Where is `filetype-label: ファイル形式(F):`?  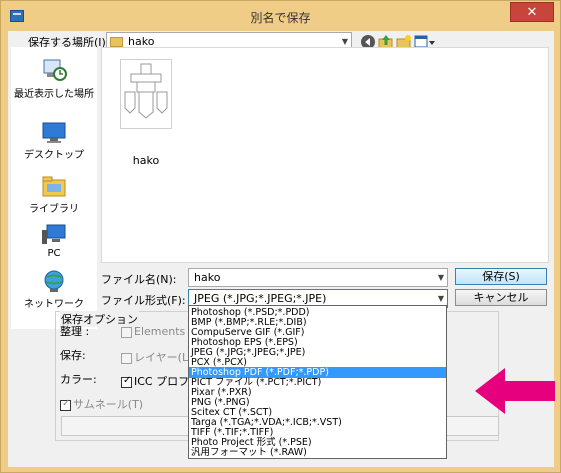 filetype-label: ファイル形式(F): is located at coordinates (143, 300).